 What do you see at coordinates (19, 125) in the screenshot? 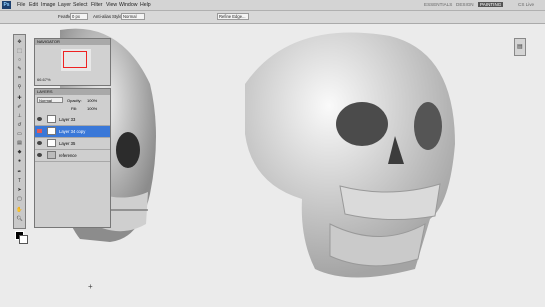
I see `history-brush-icon: ↺` at bounding box center [19, 125].